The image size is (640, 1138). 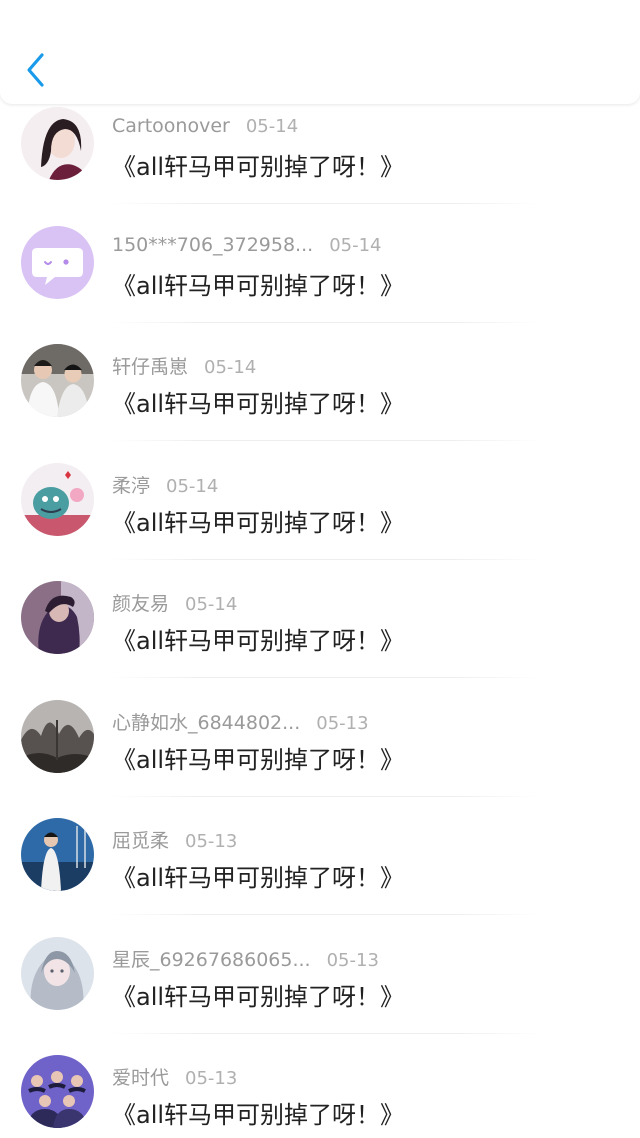 I want to click on item-meta: 柔渟 05-14, so click(x=165, y=484).